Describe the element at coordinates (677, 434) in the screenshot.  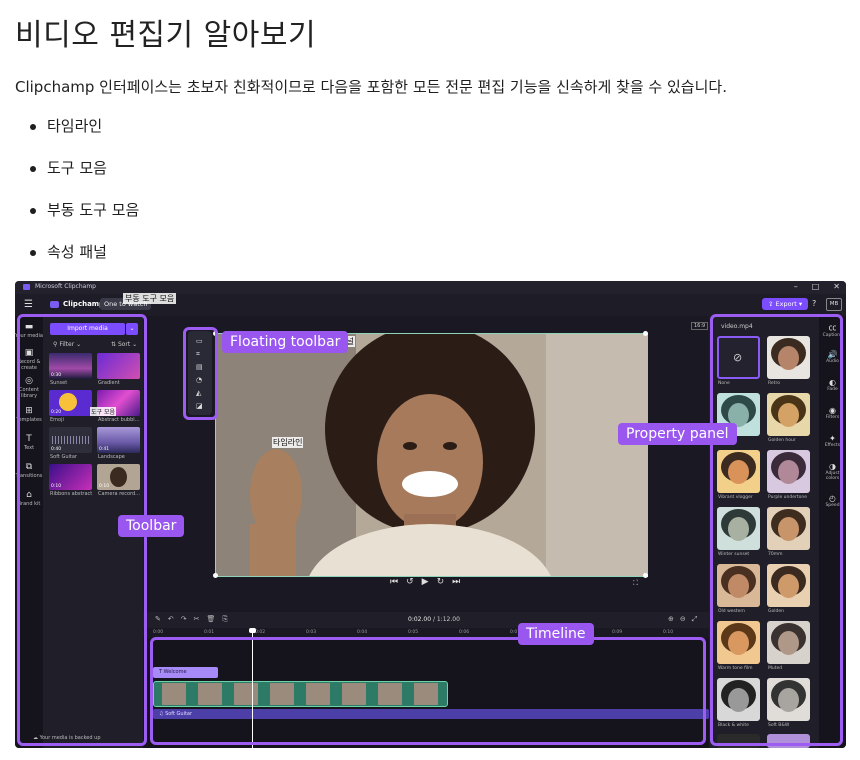
I see `property-panel-callout: Property panel` at that location.